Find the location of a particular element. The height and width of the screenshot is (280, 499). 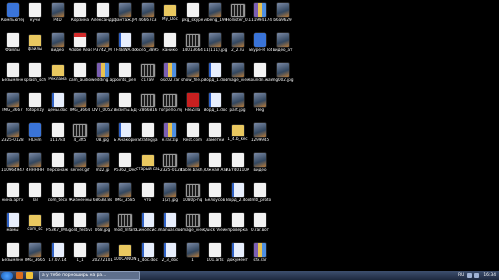

desktop-icon: IMG_3667 is located at coordinates (12, 105).